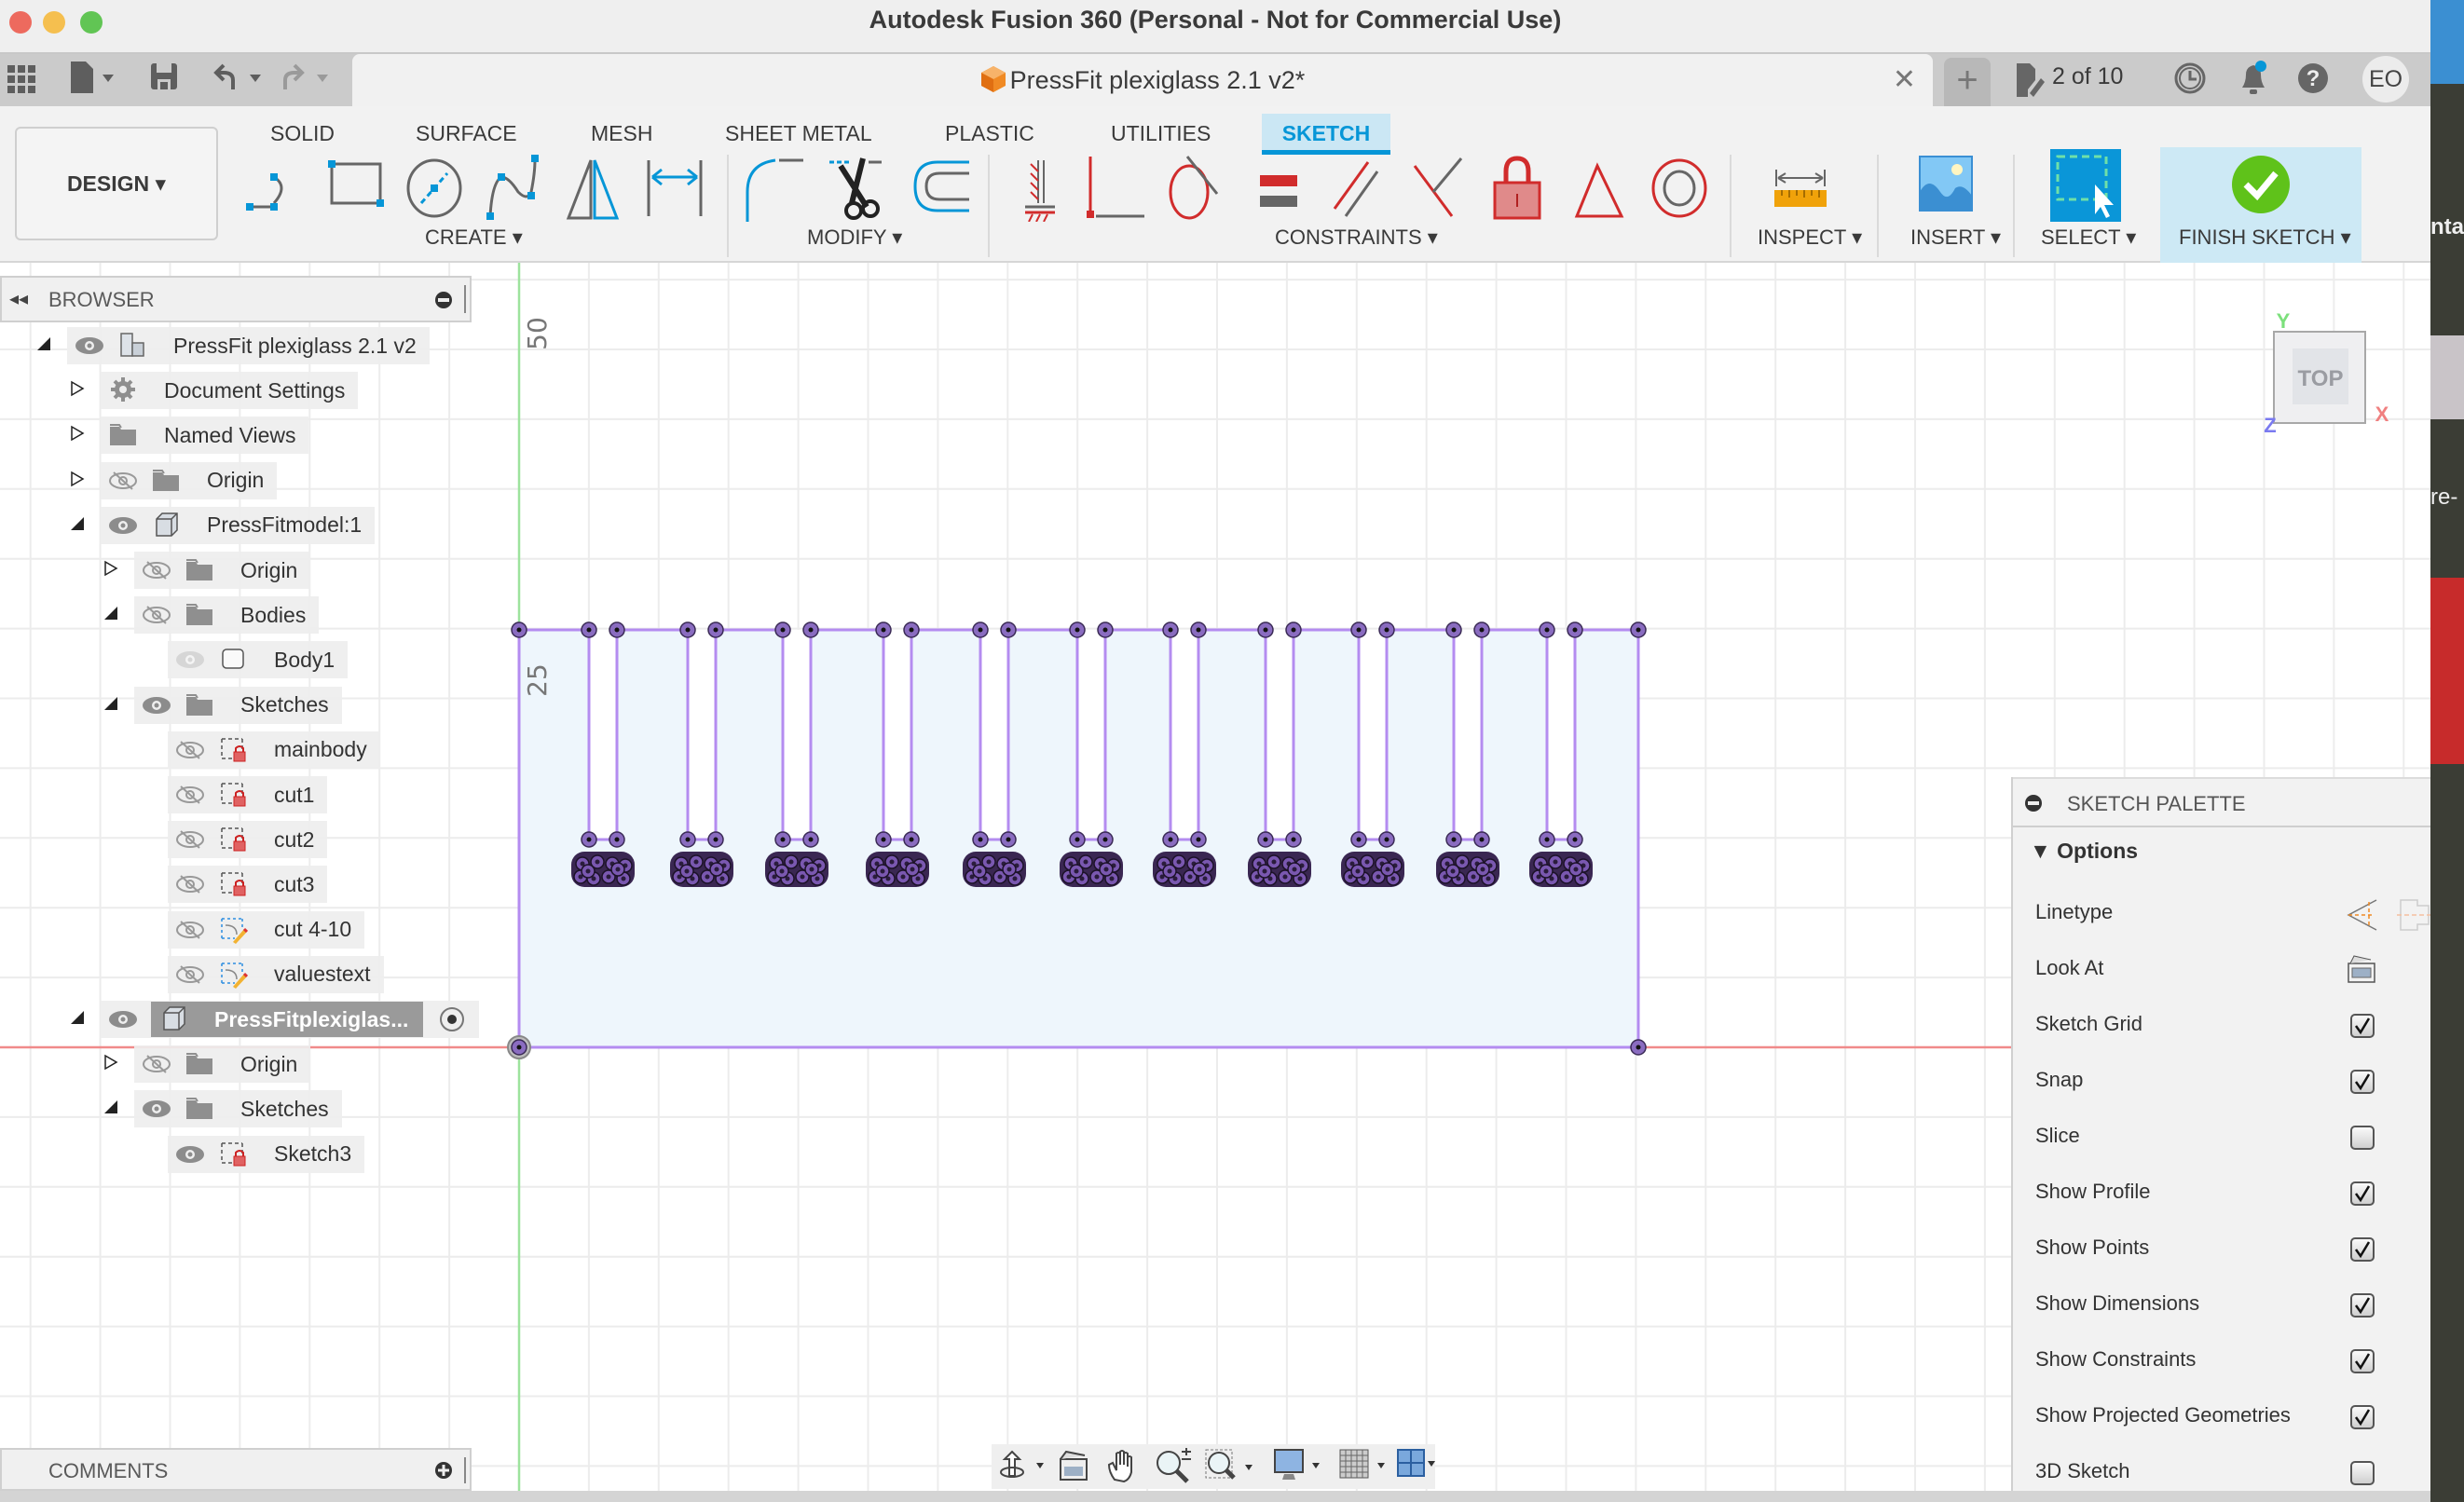  What do you see at coordinates (466, 134) in the screenshot?
I see `tab-surface: SURFACE` at bounding box center [466, 134].